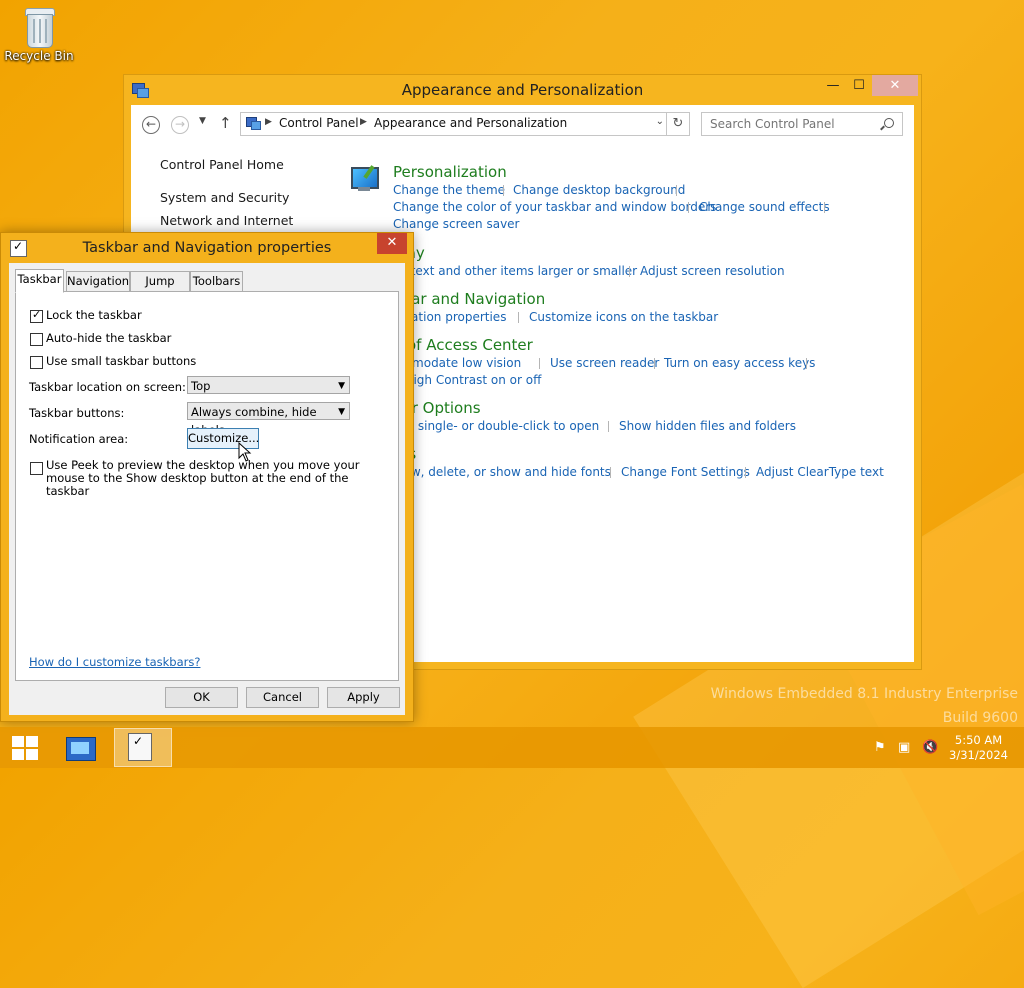  What do you see at coordinates (895, 85) in the screenshot?
I see `close-button: ✕` at bounding box center [895, 85].